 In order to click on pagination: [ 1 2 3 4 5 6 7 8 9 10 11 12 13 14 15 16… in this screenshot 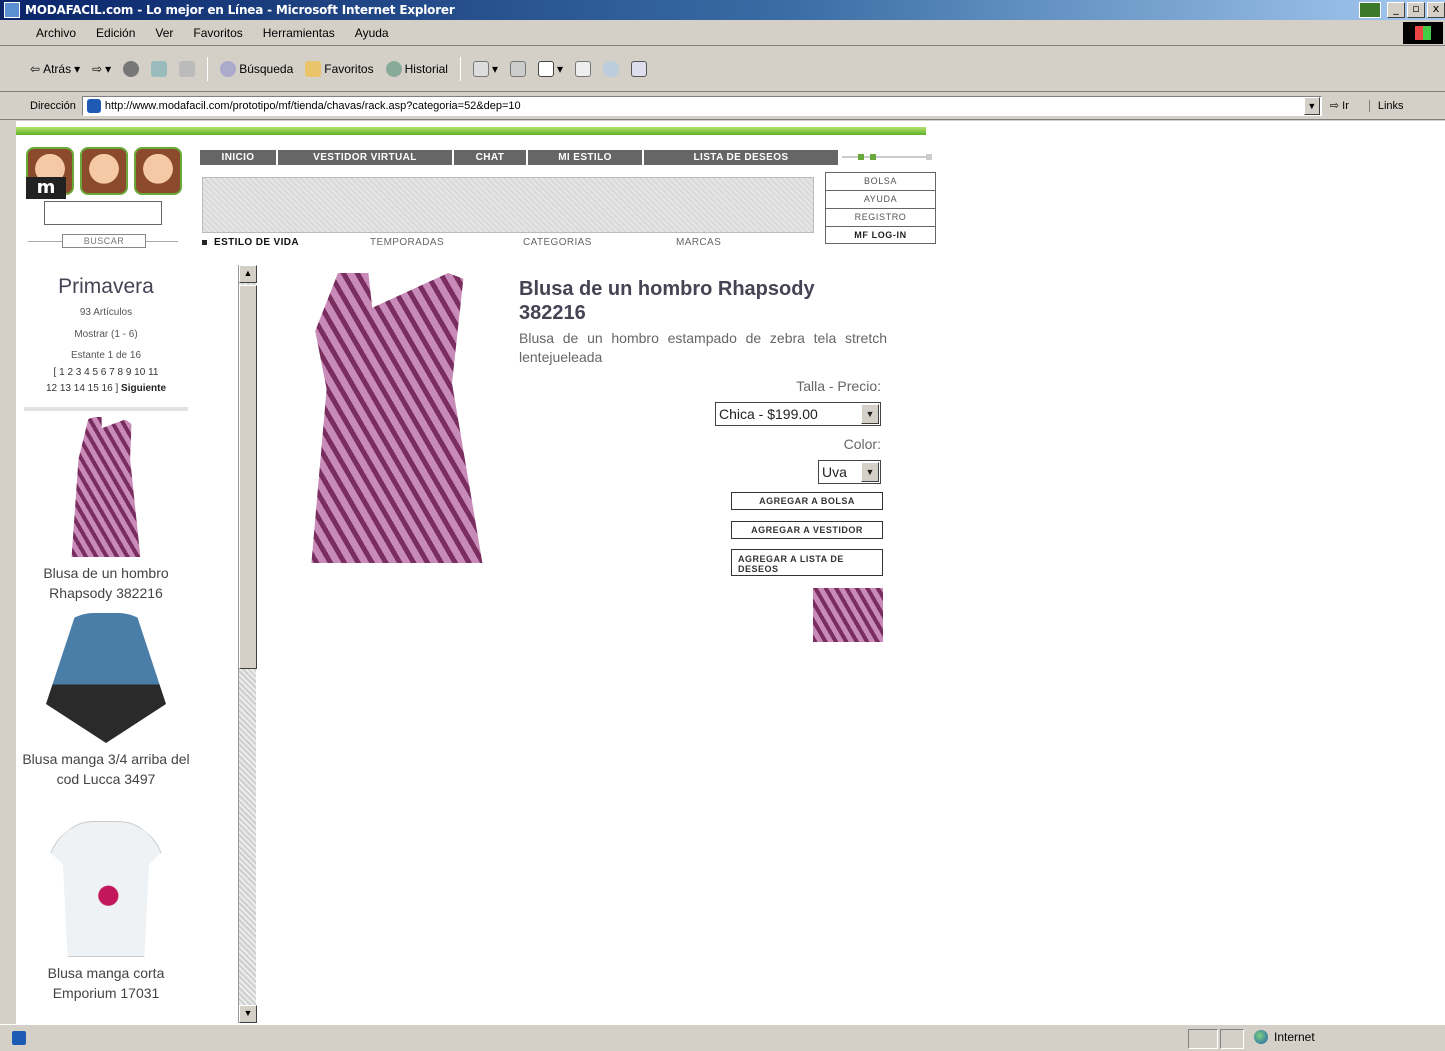, I will do `click(106, 381)`.